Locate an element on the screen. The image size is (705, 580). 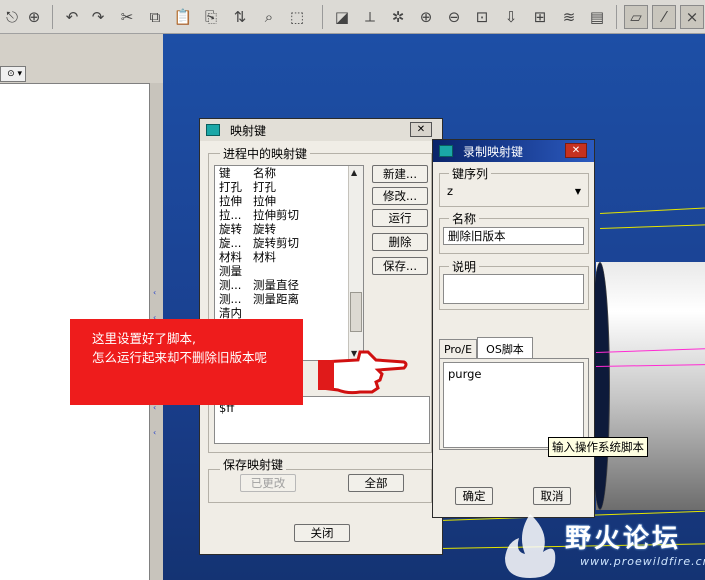
redo-icon: ⎋ is located at coordinates (12, 17).